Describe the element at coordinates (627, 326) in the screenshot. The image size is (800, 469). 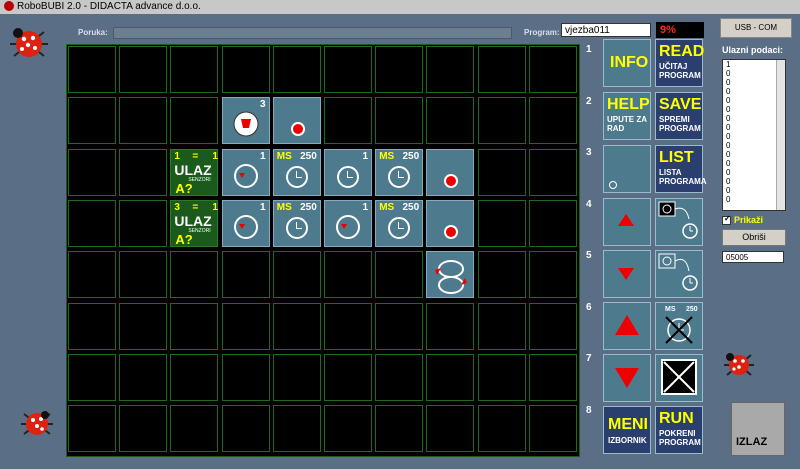
I see `move-up-button` at that location.